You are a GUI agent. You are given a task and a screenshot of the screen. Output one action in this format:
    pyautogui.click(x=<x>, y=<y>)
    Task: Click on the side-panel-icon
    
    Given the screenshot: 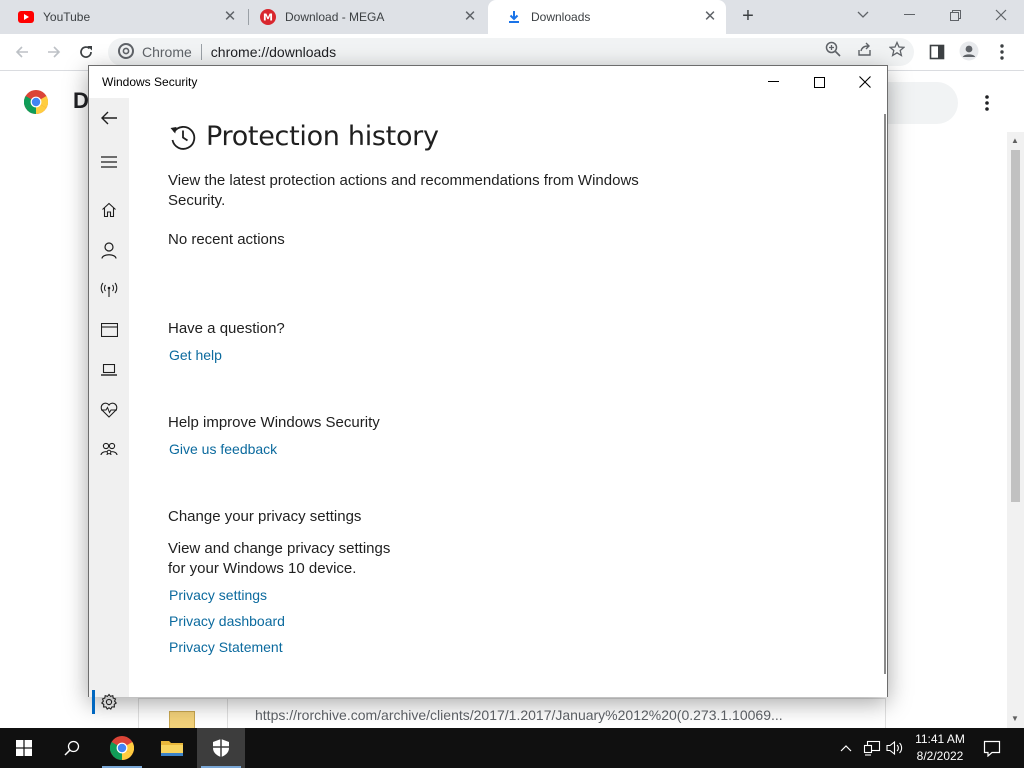 What is the action you would take?
    pyautogui.click(x=937, y=52)
    